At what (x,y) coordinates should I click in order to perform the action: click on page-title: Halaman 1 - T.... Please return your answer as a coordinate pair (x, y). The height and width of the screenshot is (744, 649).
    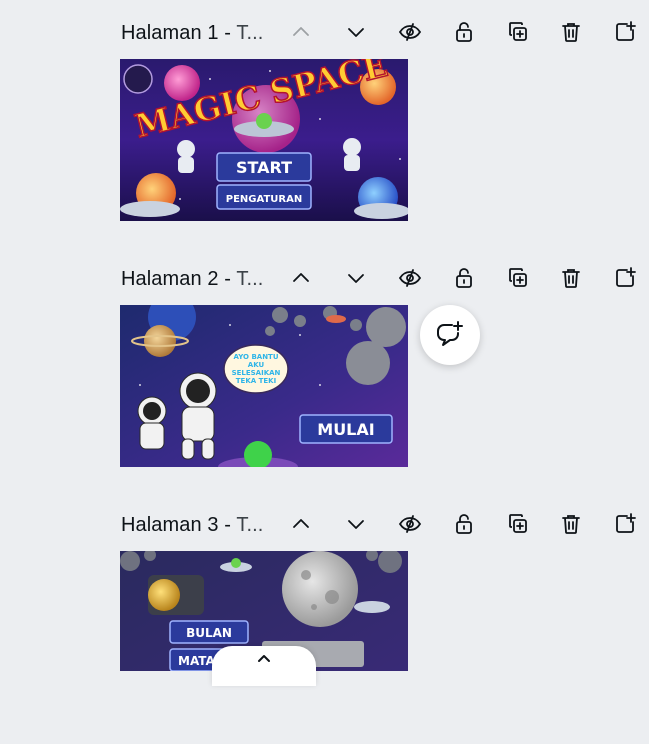
    Looking at the image, I should click on (192, 33).